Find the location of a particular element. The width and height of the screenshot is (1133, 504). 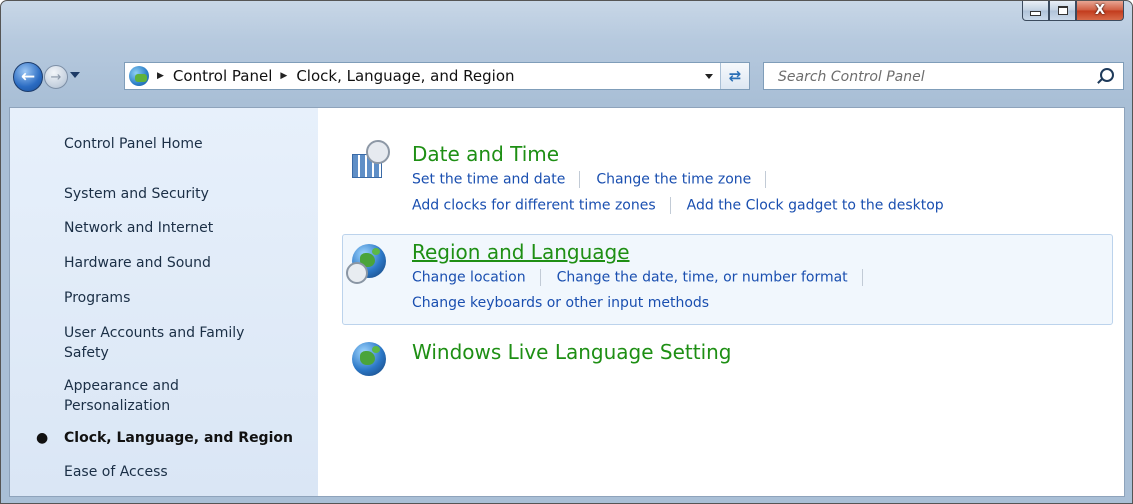

globe-icon is located at coordinates (369, 359).